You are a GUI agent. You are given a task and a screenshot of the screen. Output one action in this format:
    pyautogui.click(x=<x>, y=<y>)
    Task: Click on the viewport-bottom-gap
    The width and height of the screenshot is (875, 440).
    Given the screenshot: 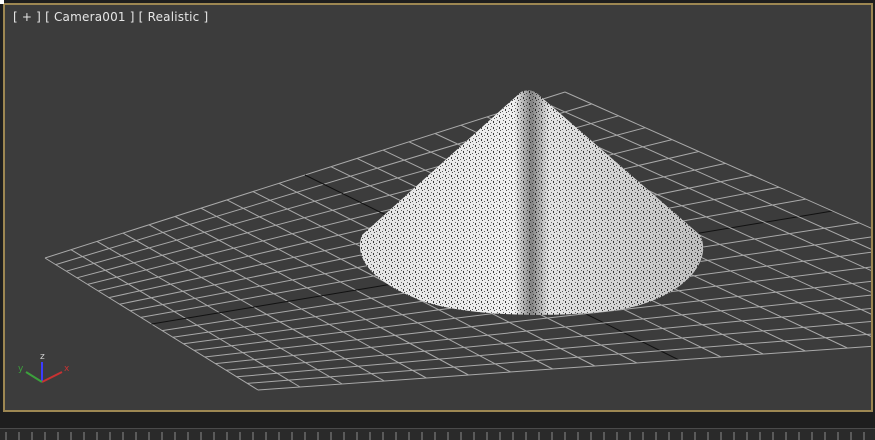 What is the action you would take?
    pyautogui.click(x=437, y=420)
    